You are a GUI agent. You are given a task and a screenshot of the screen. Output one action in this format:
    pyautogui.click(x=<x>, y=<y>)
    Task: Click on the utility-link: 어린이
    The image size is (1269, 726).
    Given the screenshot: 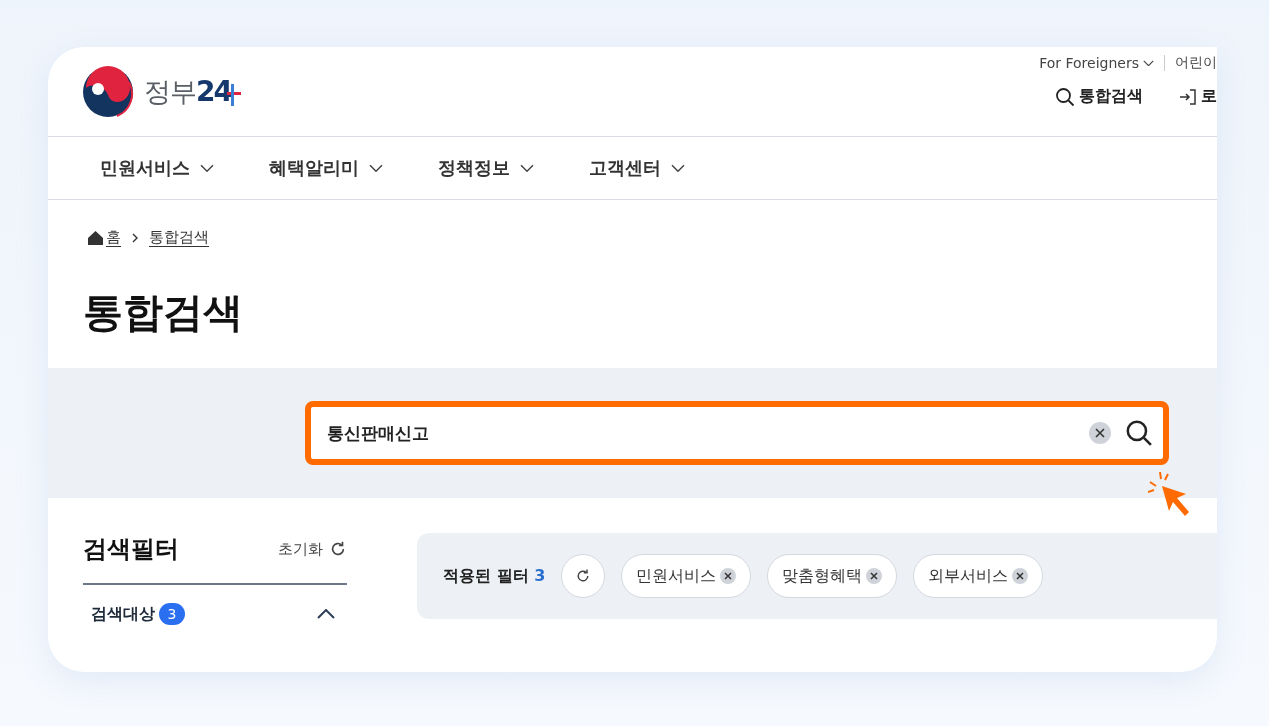 What is the action you would take?
    pyautogui.click(x=1196, y=63)
    